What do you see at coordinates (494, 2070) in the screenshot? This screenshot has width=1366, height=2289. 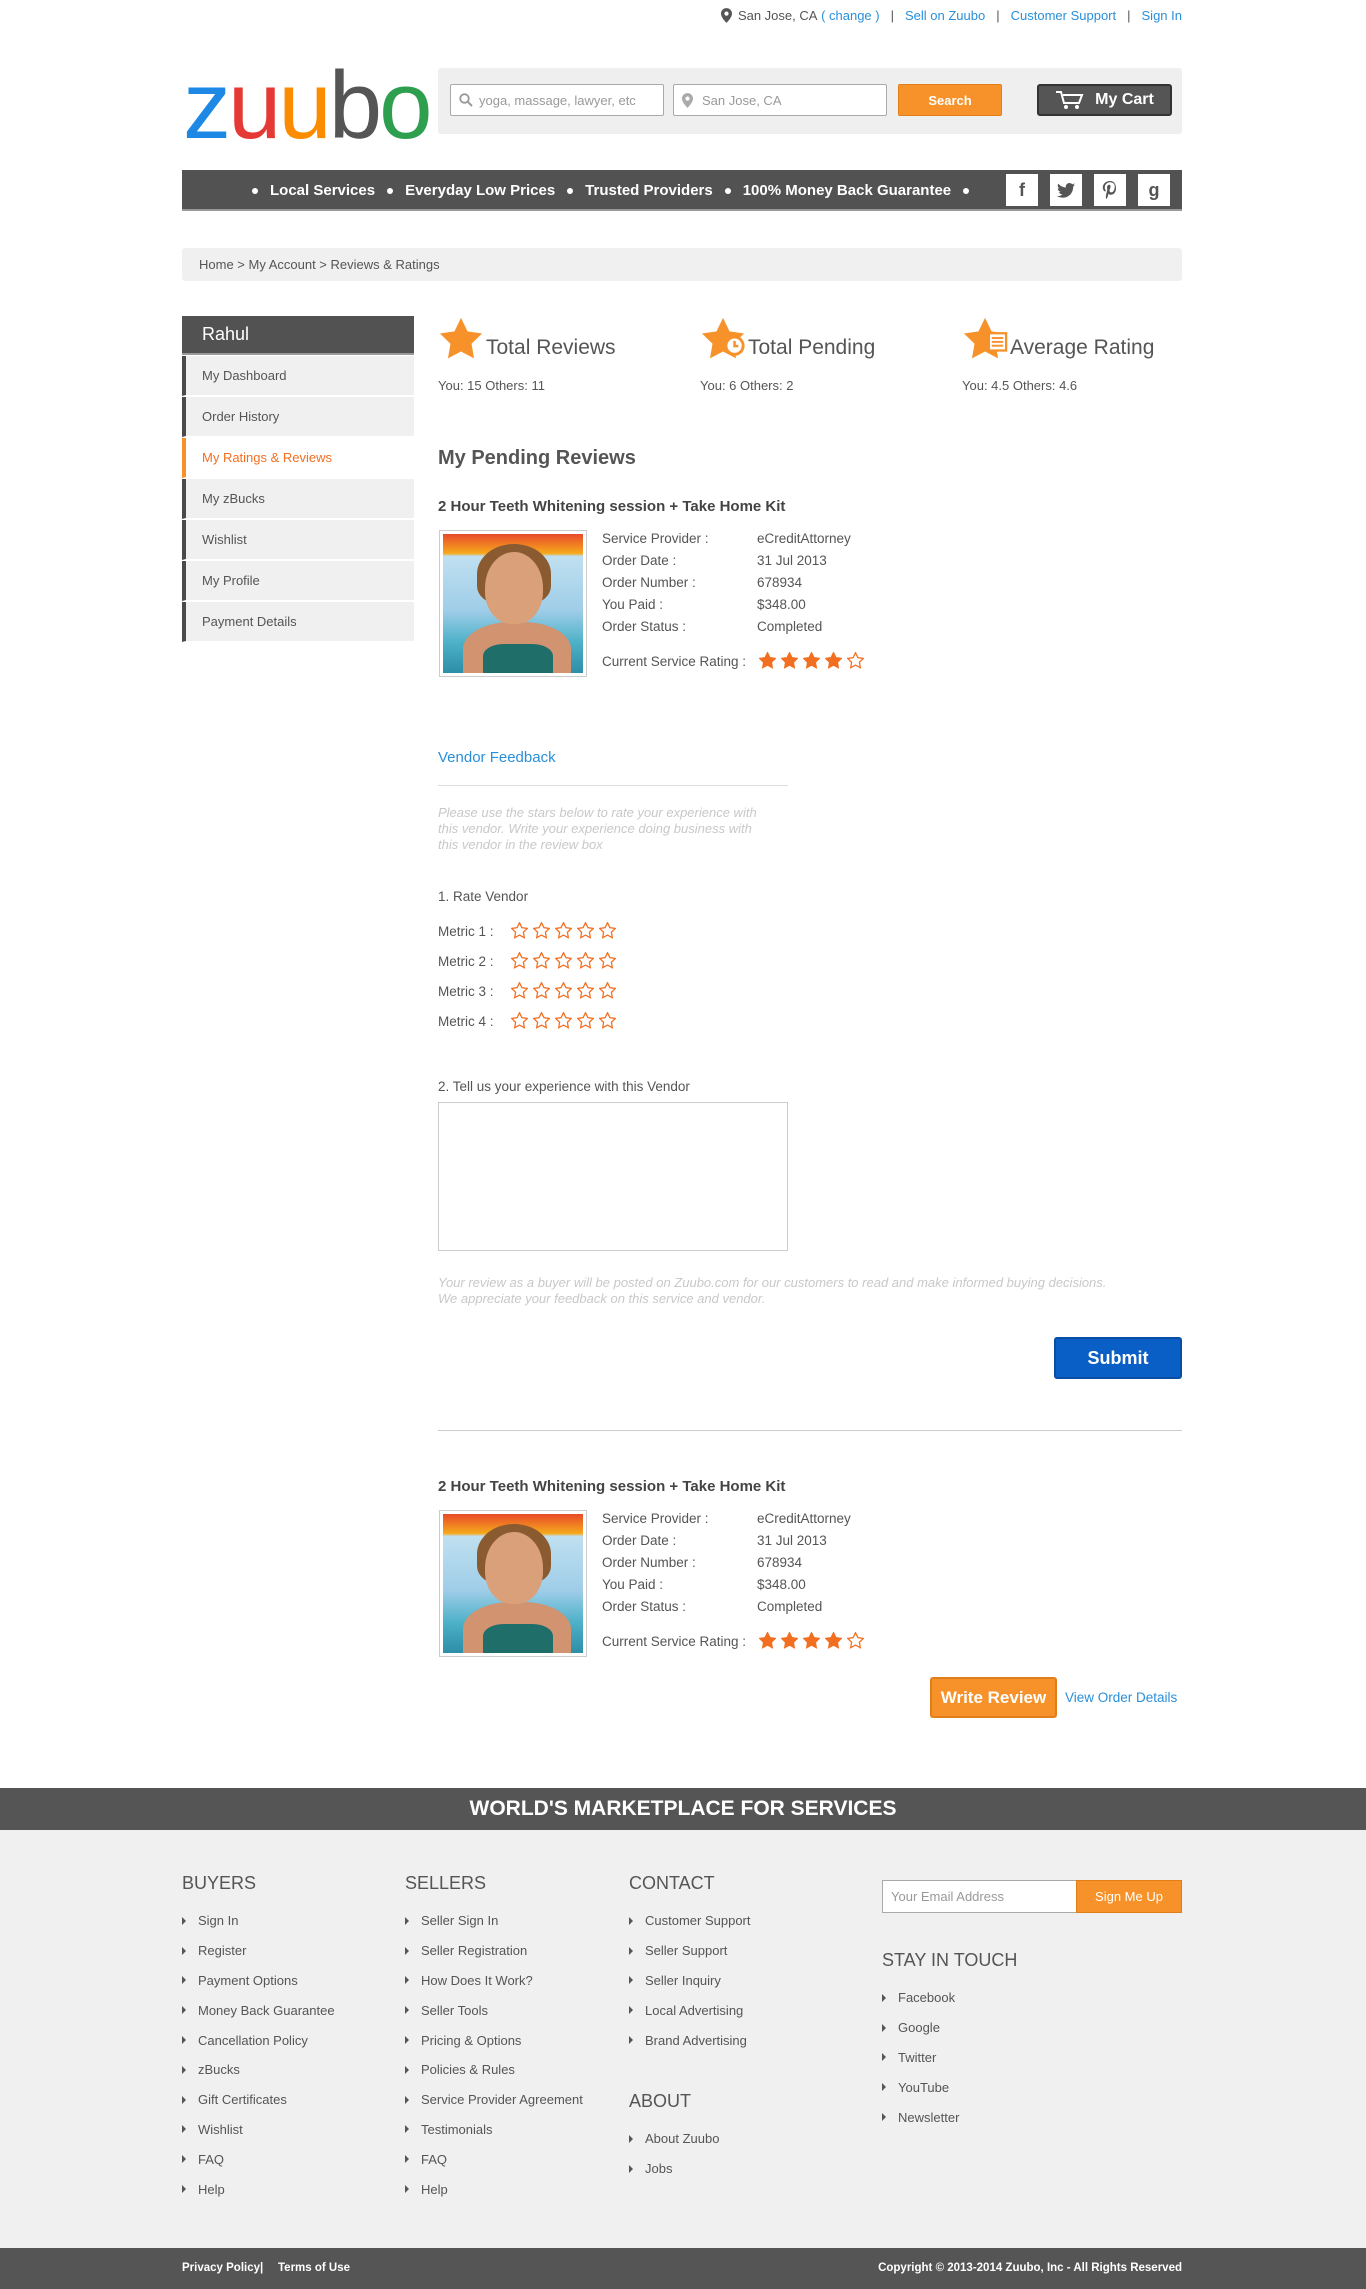 I see `footer-link: Policies & Rules` at bounding box center [494, 2070].